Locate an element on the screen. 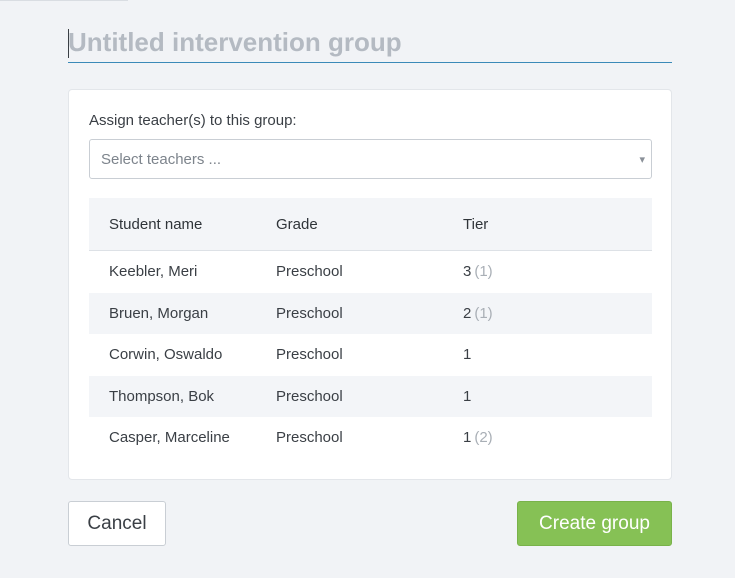  top-divider is located at coordinates (64, 0).